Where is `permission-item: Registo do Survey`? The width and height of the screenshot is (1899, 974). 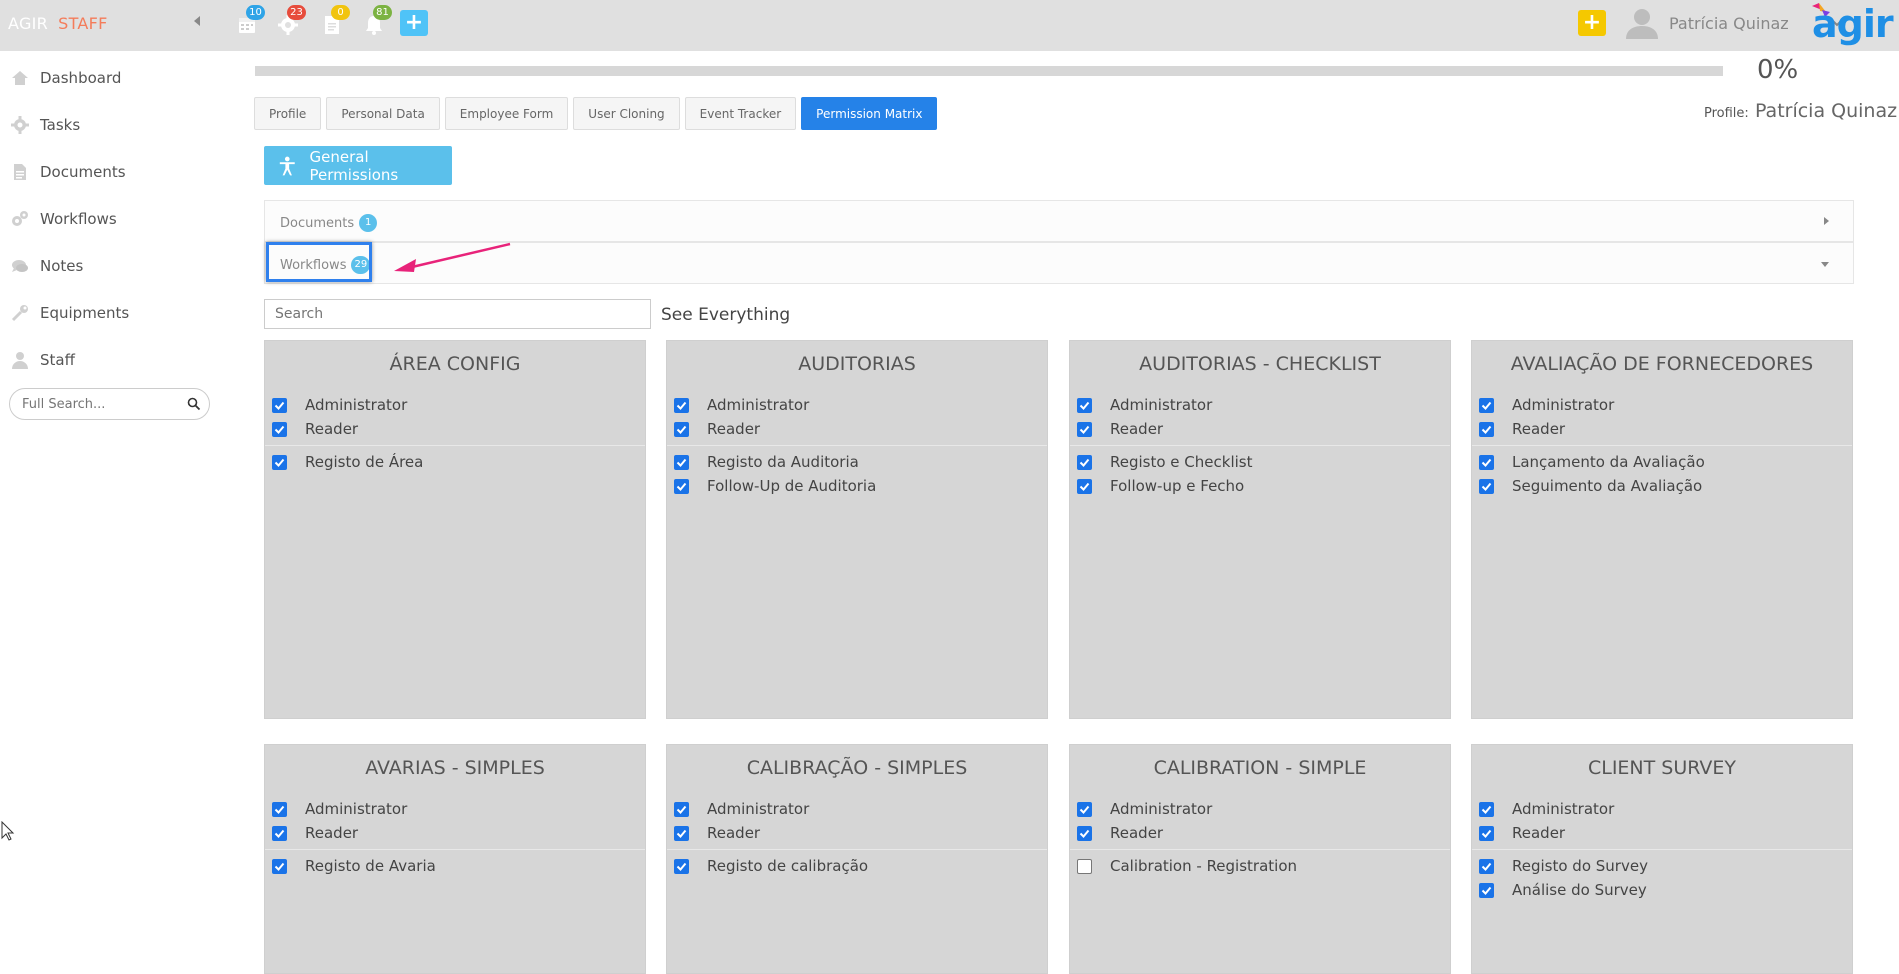
permission-item: Registo do Survey is located at coordinates (1662, 866).